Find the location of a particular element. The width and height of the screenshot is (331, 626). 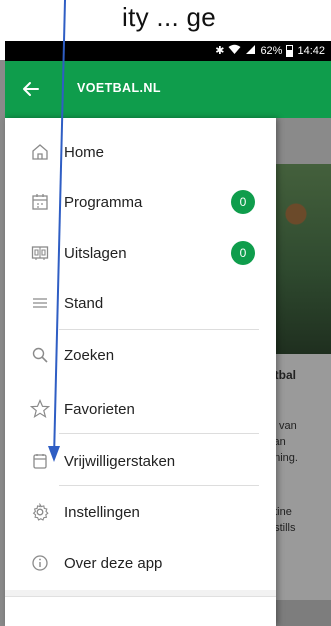

caption-area: ity ... ge is located at coordinates (165, 20).